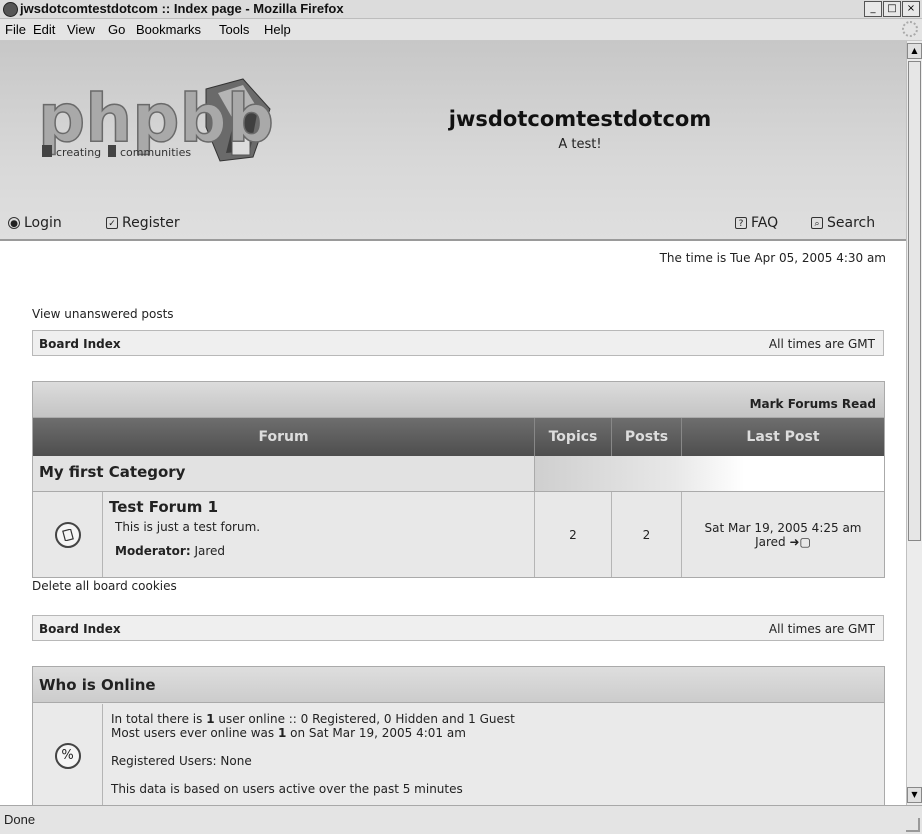 The image size is (922, 834). What do you see at coordinates (851, 223) in the screenshot?
I see `search-label: Search` at bounding box center [851, 223].